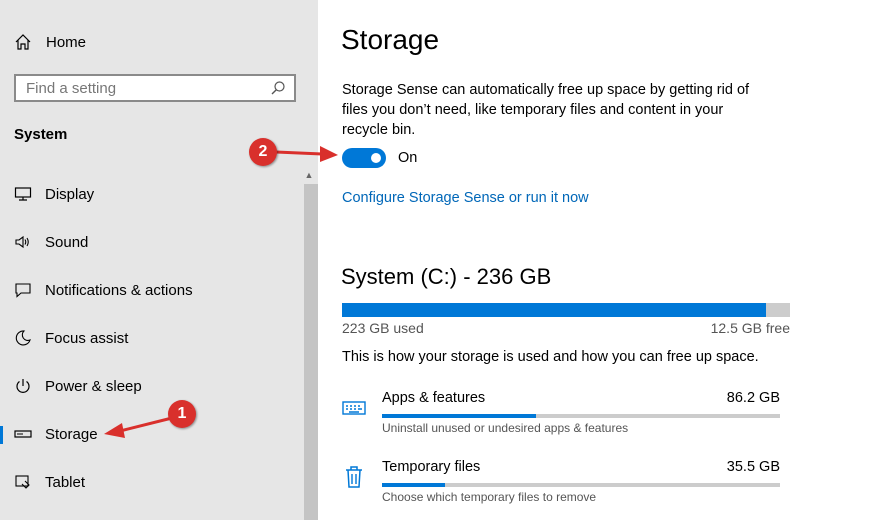  What do you see at coordinates (182, 414) in the screenshot?
I see `annotation-badge-1: 1` at bounding box center [182, 414].